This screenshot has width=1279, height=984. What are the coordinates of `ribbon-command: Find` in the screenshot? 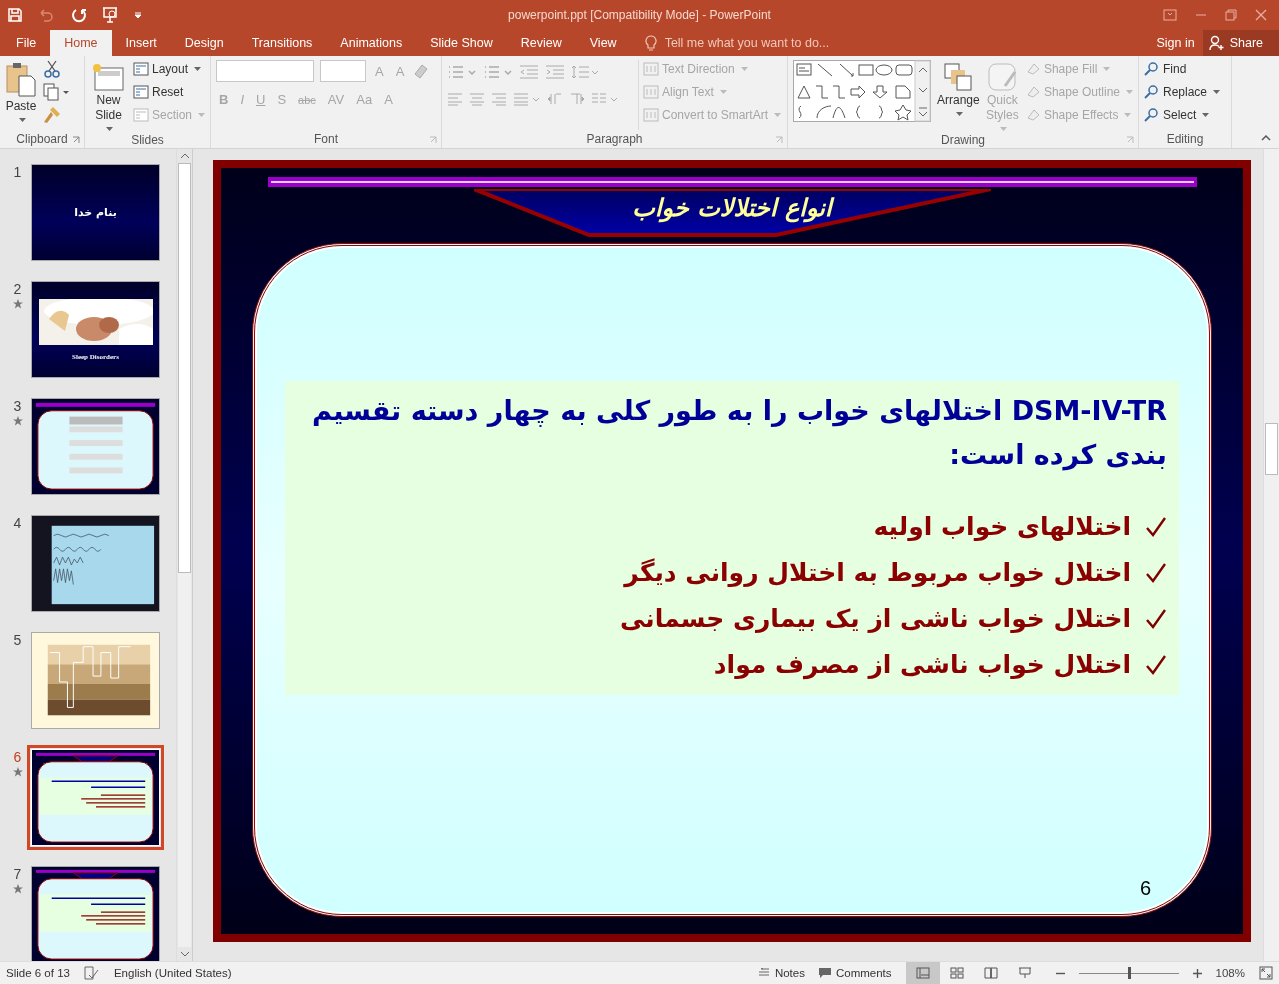 It's located at (1182, 69).